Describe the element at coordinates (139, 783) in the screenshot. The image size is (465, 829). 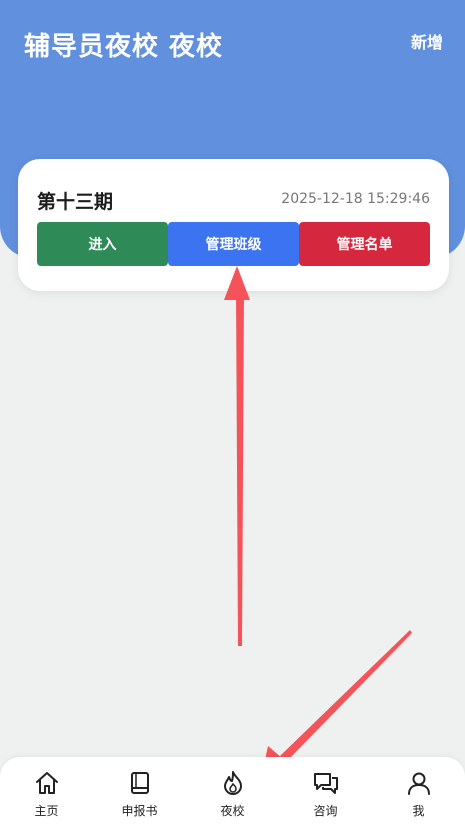
I see `book-icon` at that location.